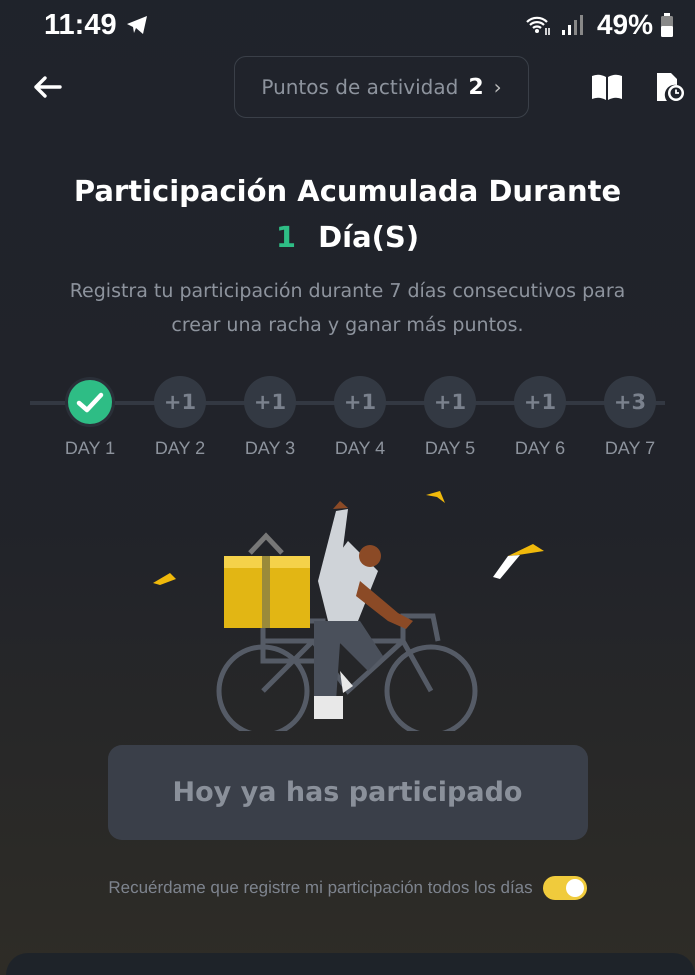  I want to click on day-label: DAY 3, so click(270, 448).